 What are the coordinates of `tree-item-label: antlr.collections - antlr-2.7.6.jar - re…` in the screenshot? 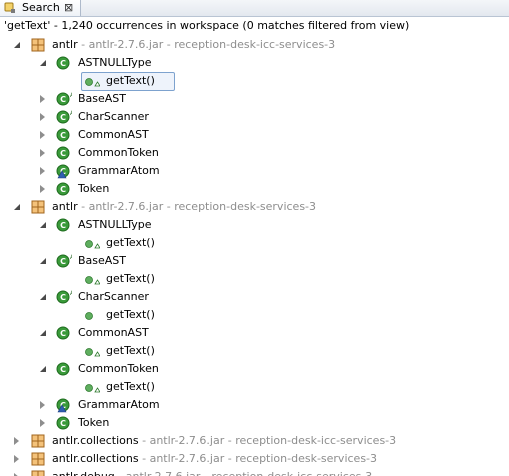 It's located at (214, 459).